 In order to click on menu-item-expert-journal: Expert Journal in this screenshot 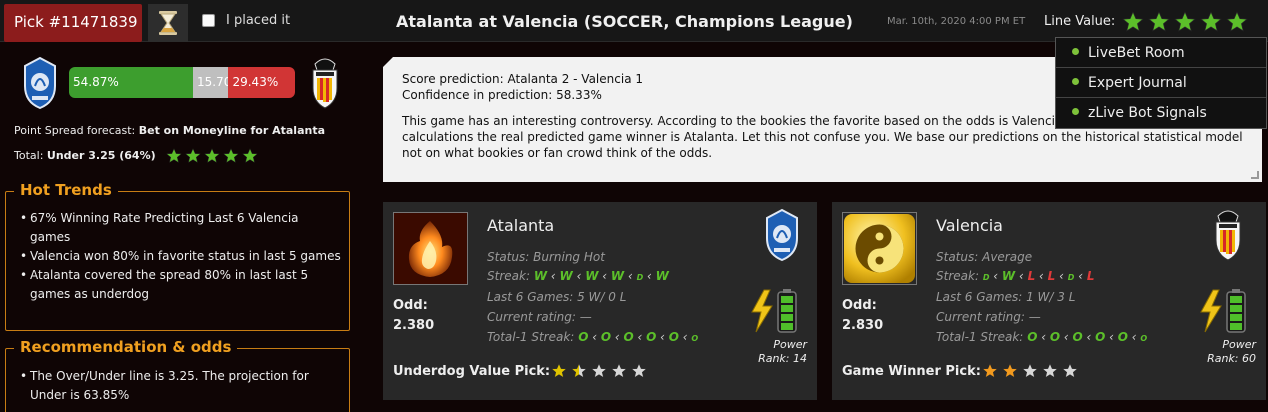, I will do `click(1161, 83)`.